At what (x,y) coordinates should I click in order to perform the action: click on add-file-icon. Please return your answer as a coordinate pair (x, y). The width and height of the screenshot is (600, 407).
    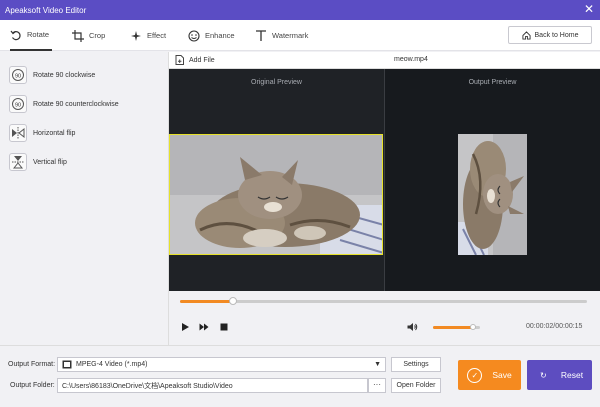
    Looking at the image, I should click on (179, 60).